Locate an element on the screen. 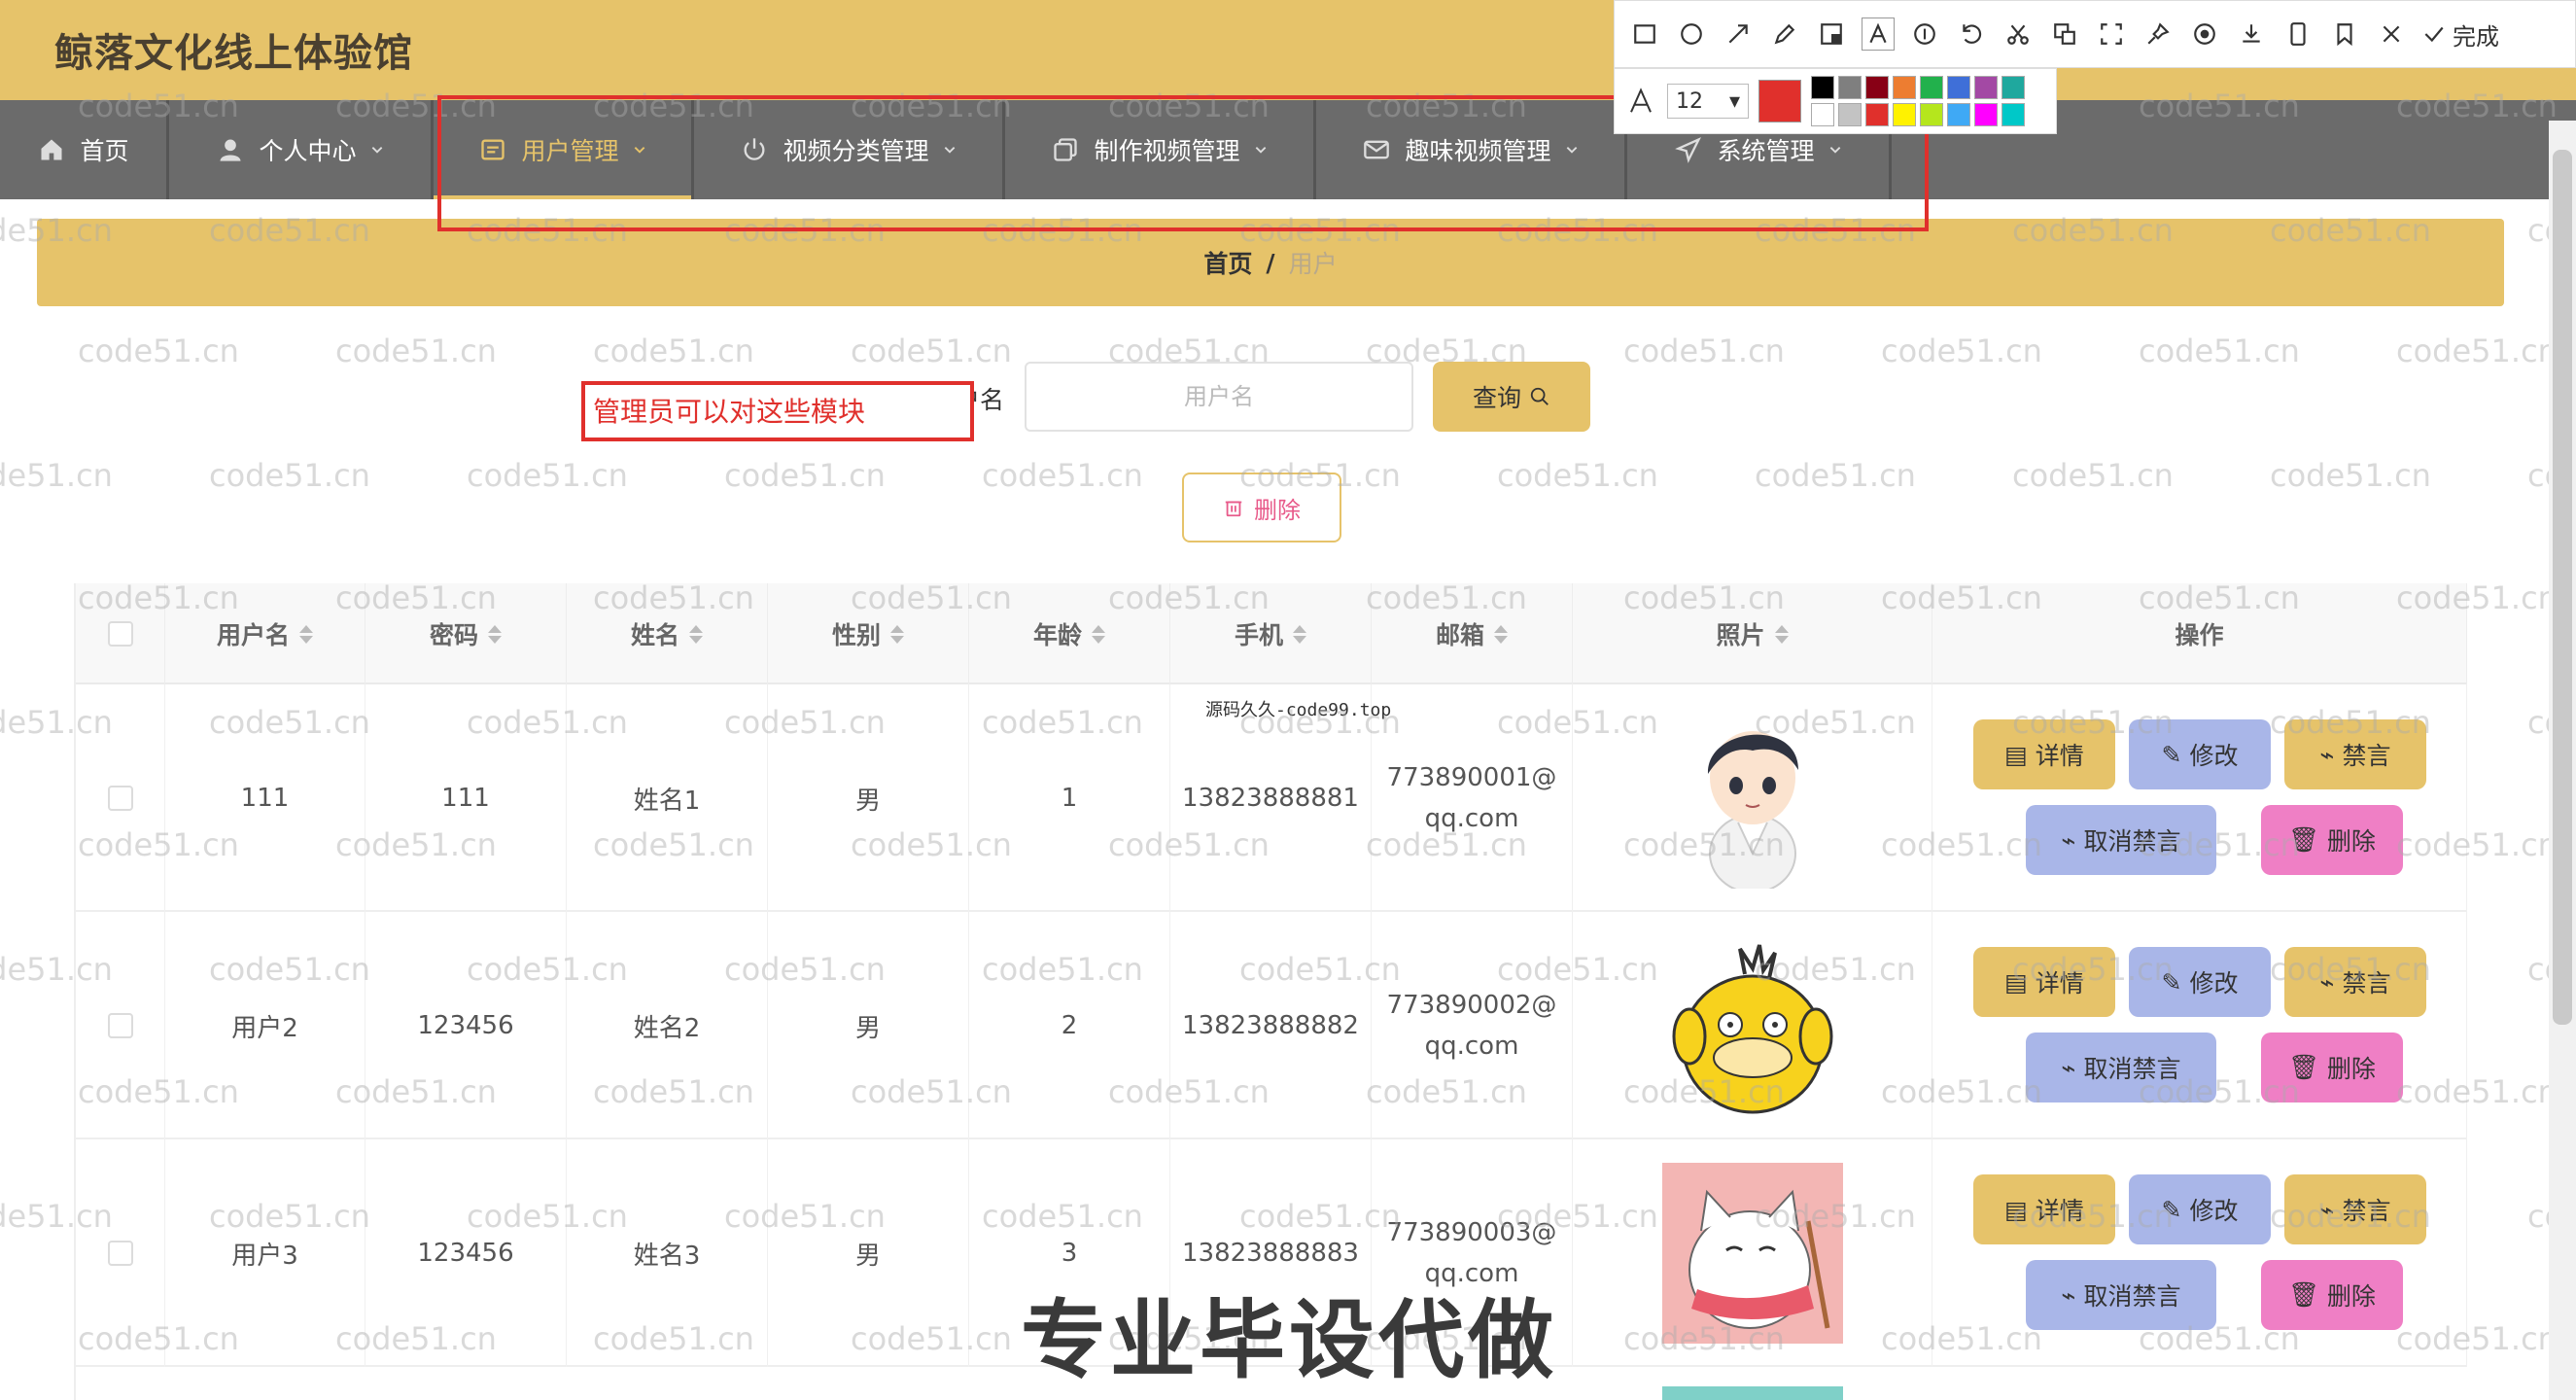 This screenshot has height=1400, width=2576. col-header-photo: 照片 is located at coordinates (1752, 633).